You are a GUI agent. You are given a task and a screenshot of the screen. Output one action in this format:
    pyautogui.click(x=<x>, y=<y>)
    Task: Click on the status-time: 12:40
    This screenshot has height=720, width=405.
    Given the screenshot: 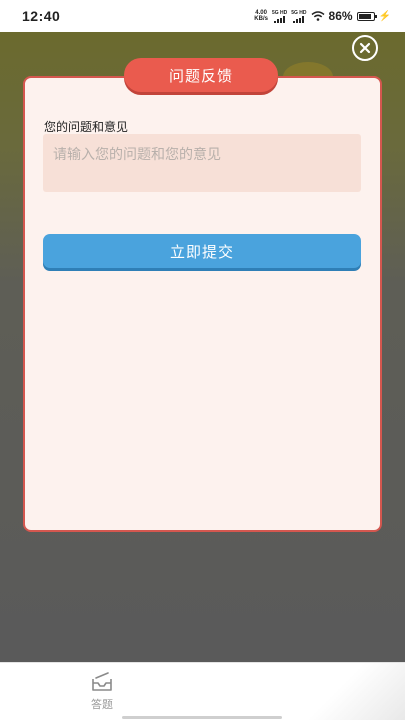 What is the action you would take?
    pyautogui.click(x=41, y=16)
    